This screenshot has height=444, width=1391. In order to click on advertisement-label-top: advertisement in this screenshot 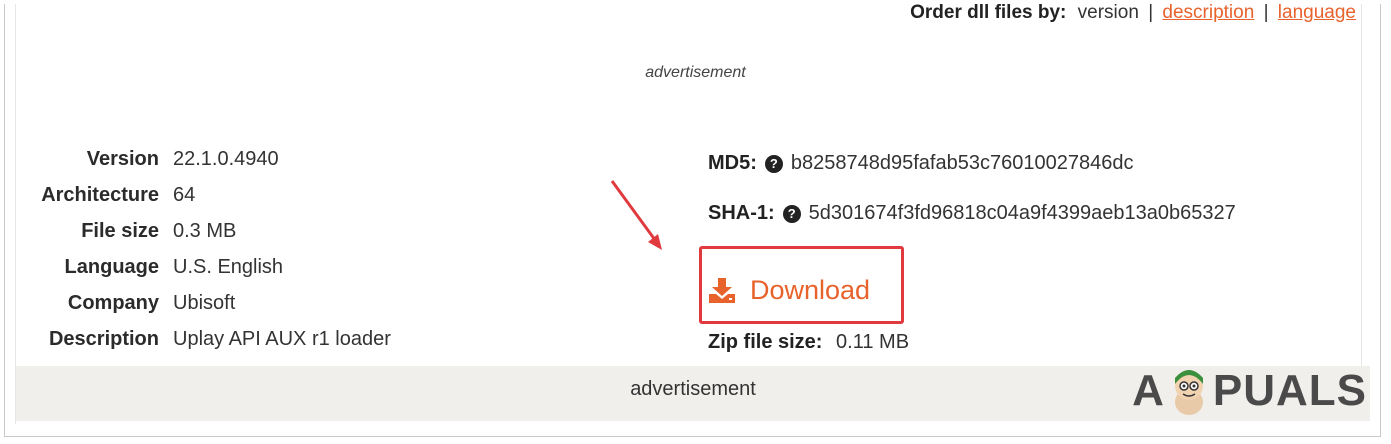, I will do `click(695, 72)`.